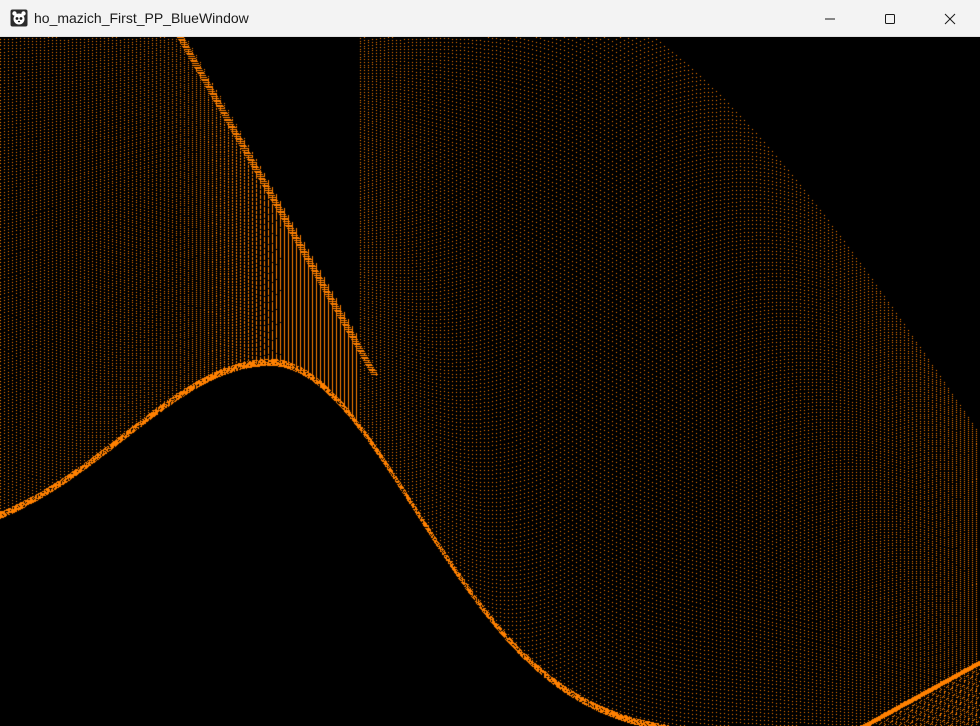 The height and width of the screenshot is (726, 980). I want to click on close-button, so click(950, 18).